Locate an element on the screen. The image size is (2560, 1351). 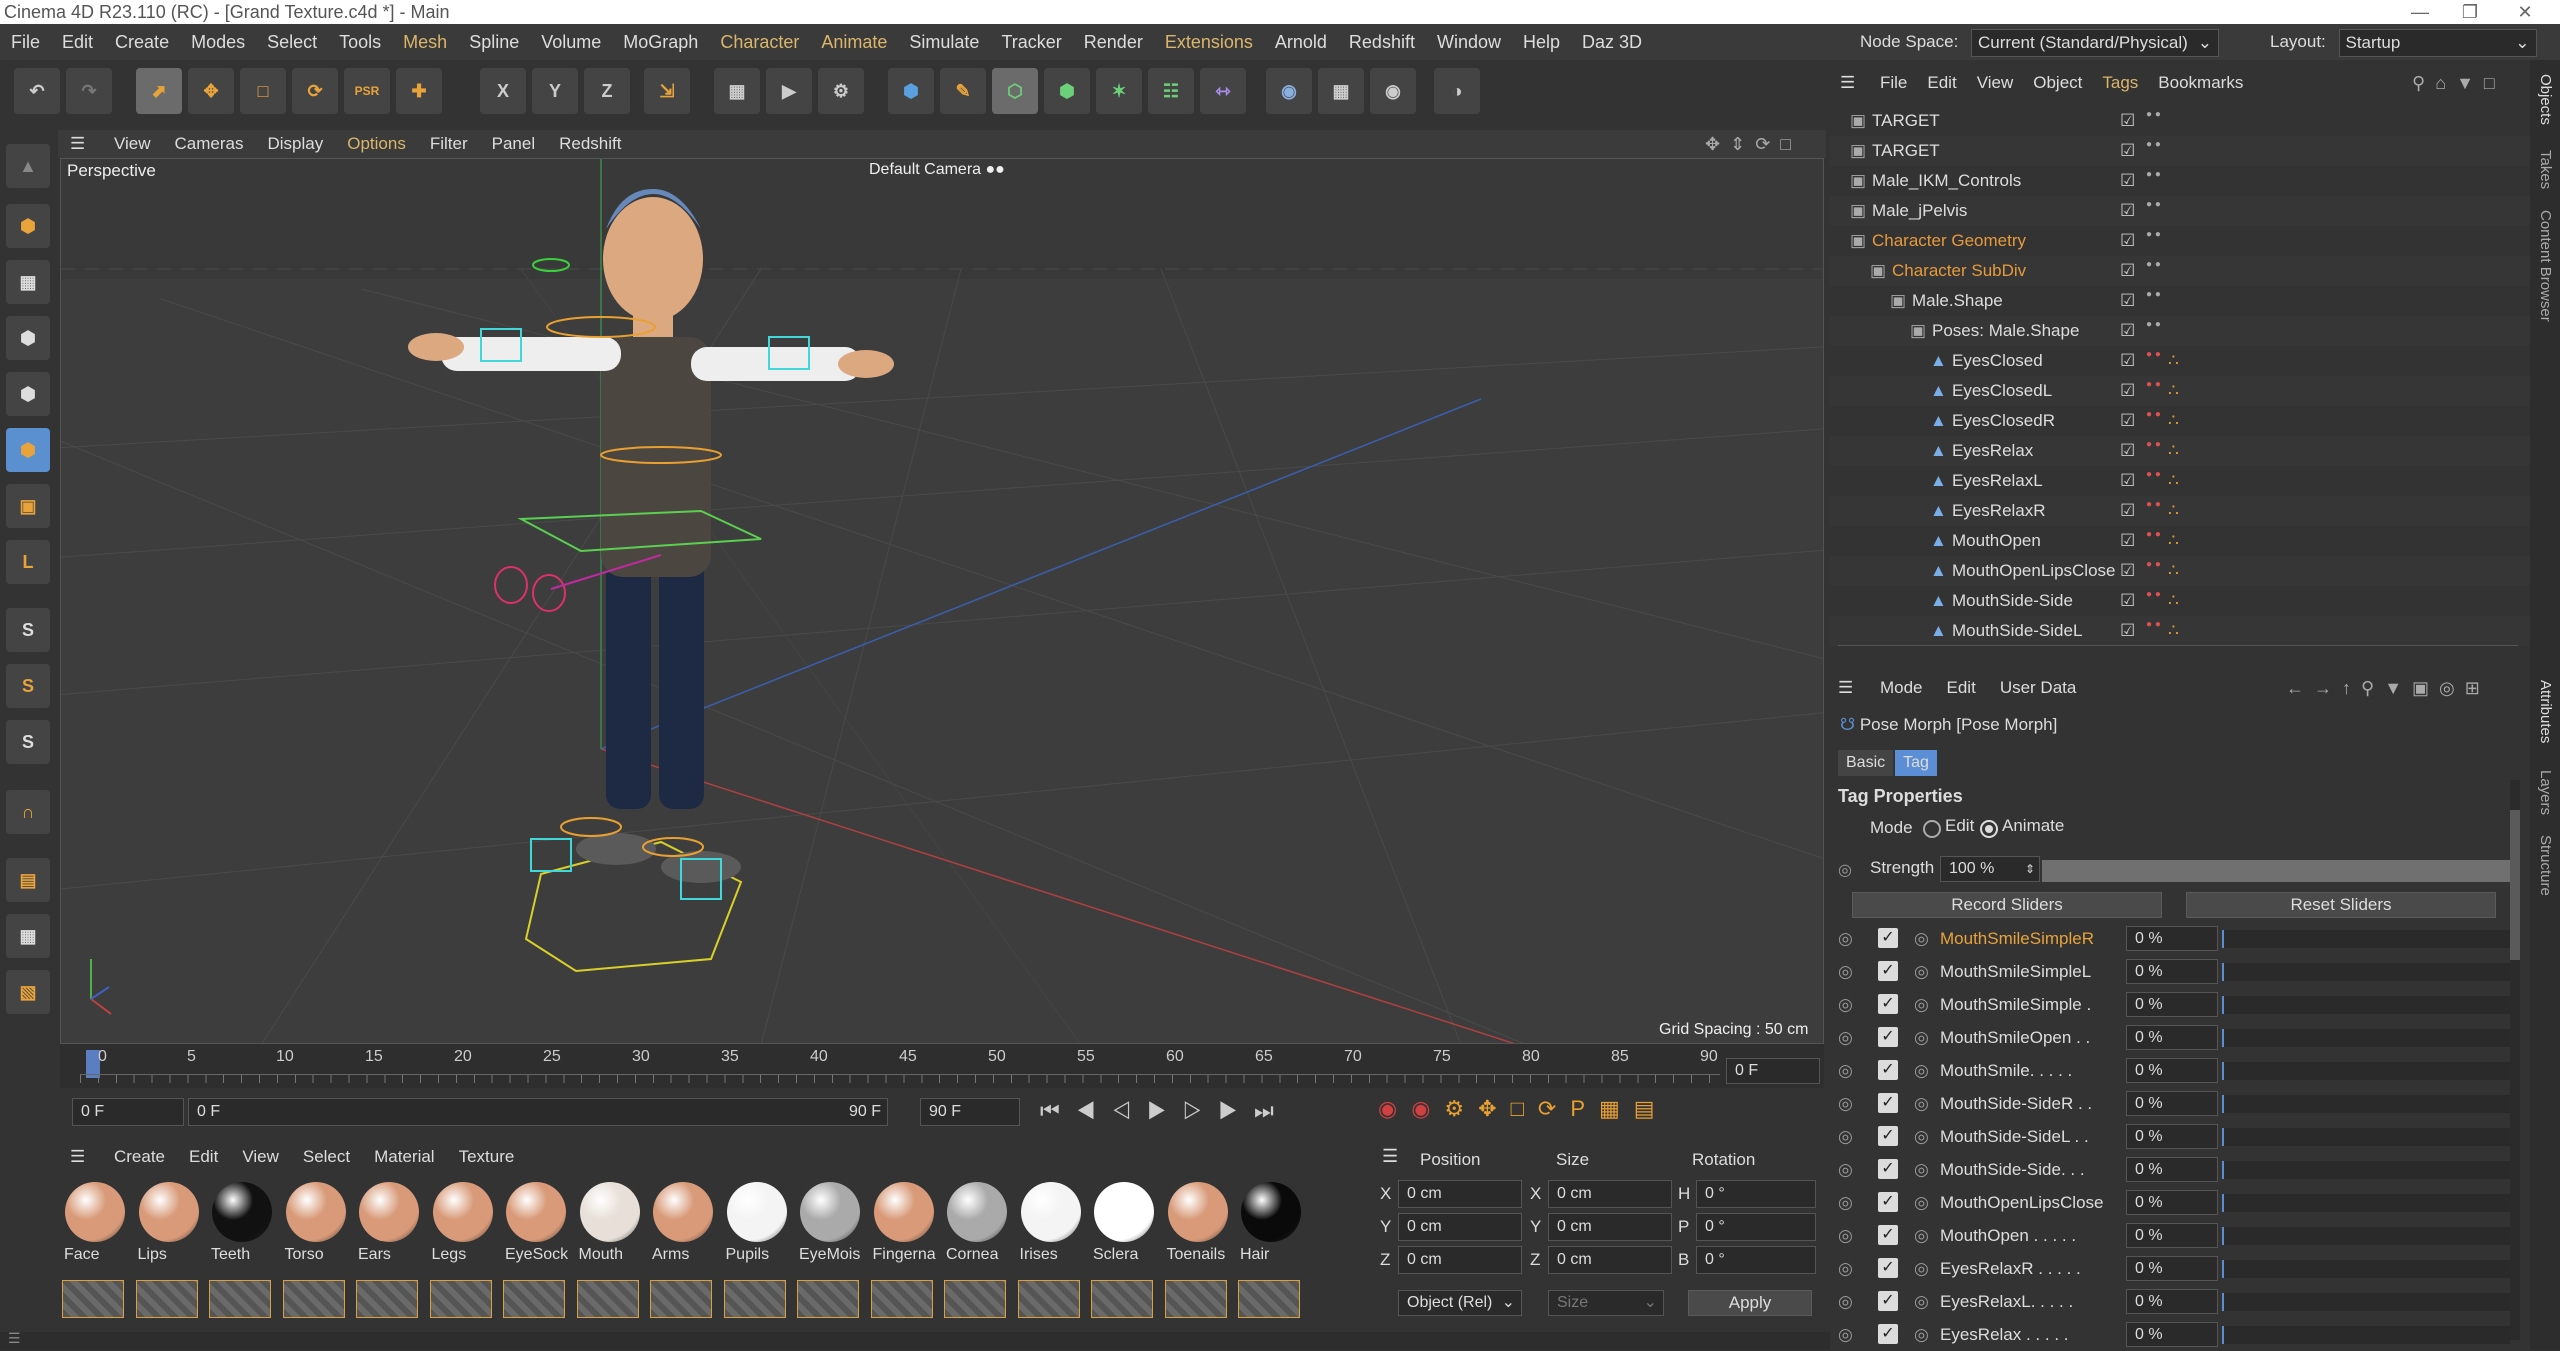
object-menu-file: File is located at coordinates (1893, 82).